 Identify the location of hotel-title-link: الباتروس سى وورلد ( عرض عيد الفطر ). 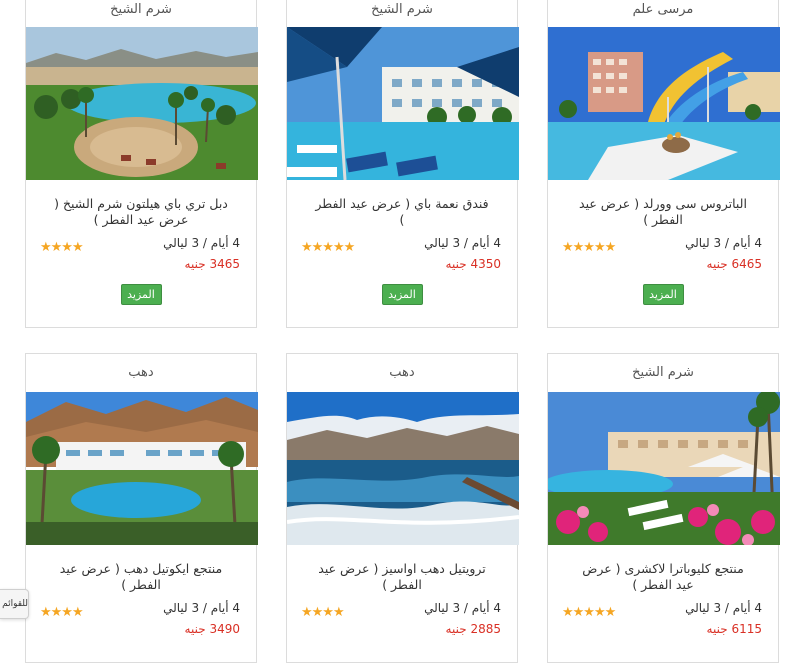
(663, 213).